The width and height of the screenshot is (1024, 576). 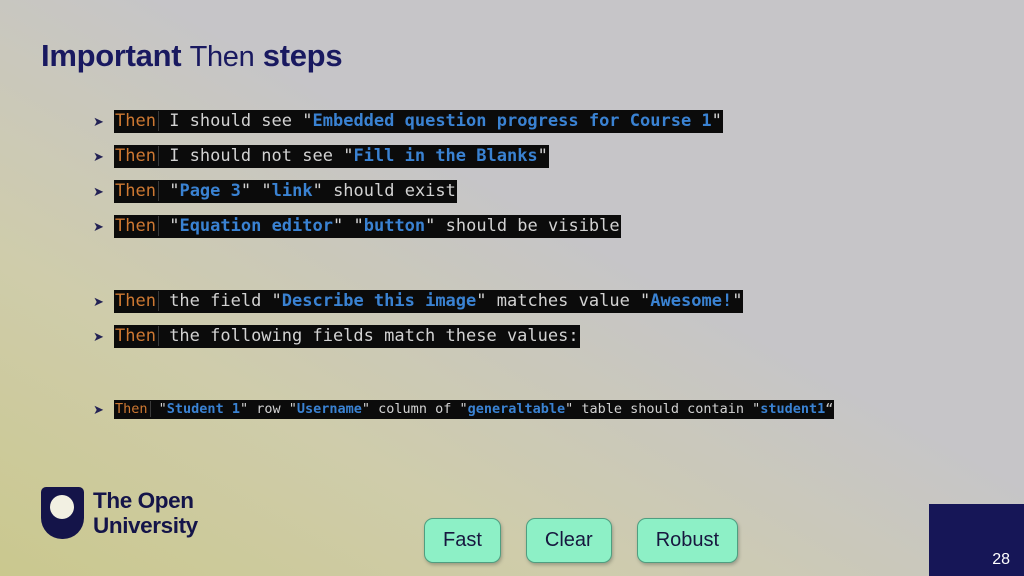 What do you see at coordinates (394, 226) in the screenshot?
I see `step-token-str: button` at bounding box center [394, 226].